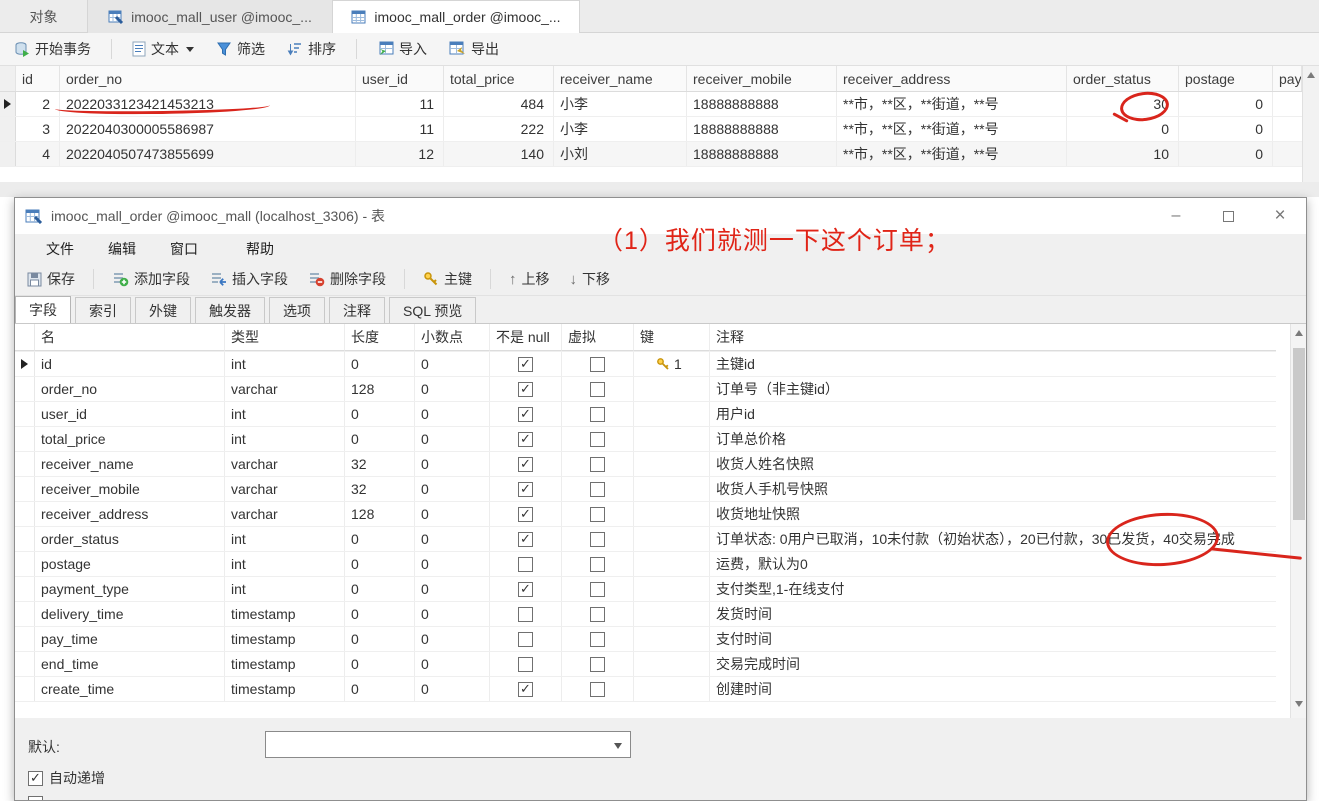 The height and width of the screenshot is (801, 1319). Describe the element at coordinates (672, 337) in the screenshot. I see `col-header-key: 键` at that location.